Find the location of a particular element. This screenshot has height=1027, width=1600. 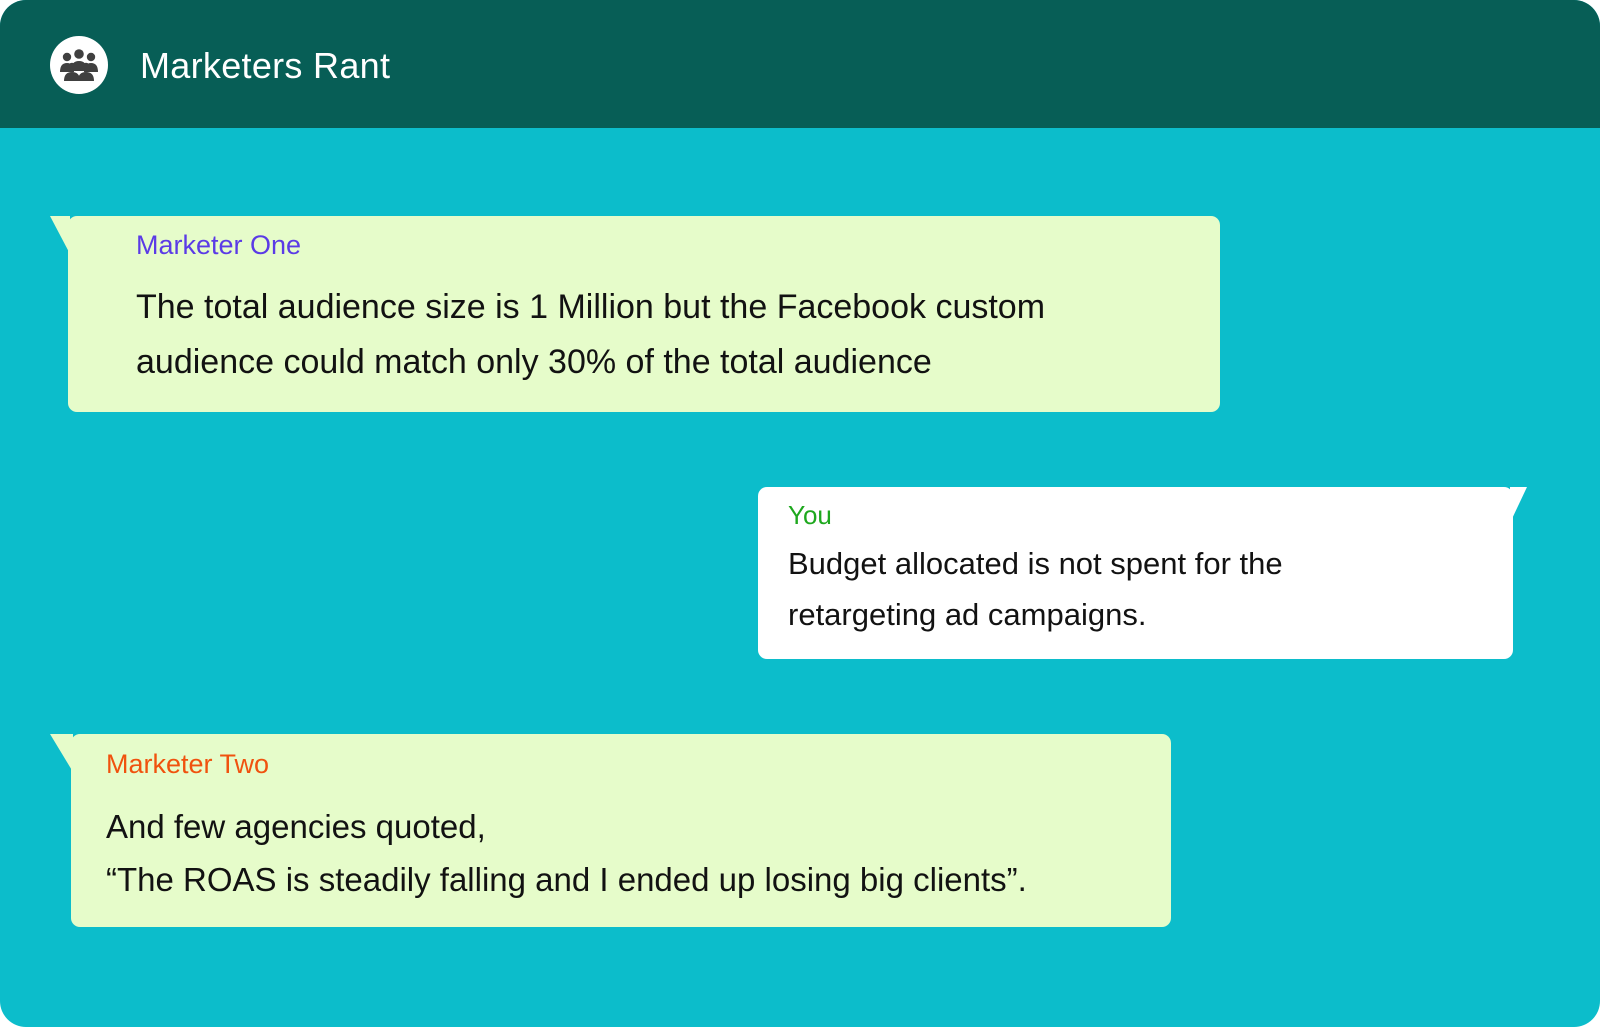

group-icon is located at coordinates (79, 65).